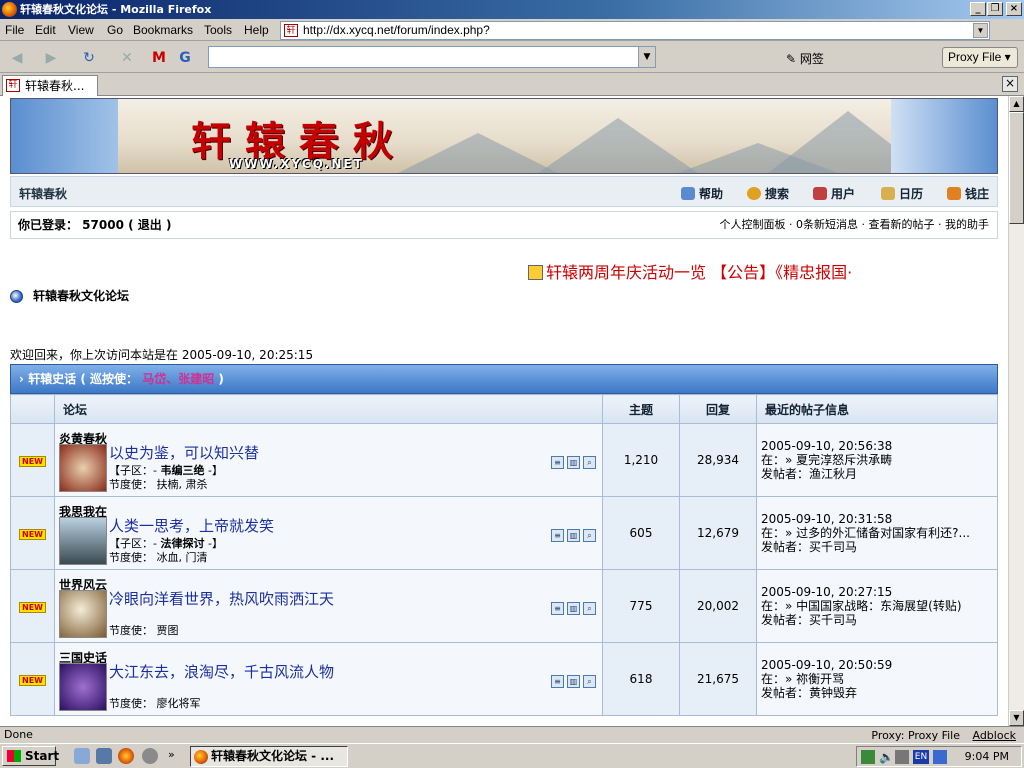 Image resolution: width=1024 pixels, height=768 pixels. I want to click on stop-button: ✕, so click(127, 58).